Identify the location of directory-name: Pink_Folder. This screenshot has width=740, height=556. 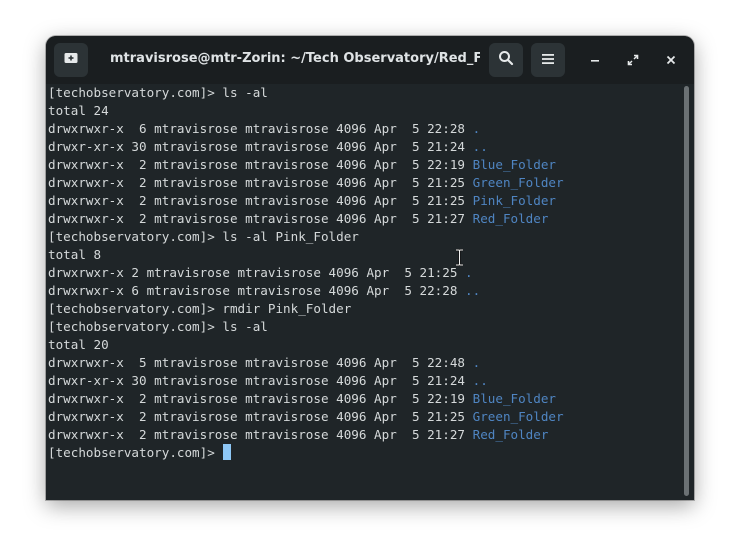
(514, 200).